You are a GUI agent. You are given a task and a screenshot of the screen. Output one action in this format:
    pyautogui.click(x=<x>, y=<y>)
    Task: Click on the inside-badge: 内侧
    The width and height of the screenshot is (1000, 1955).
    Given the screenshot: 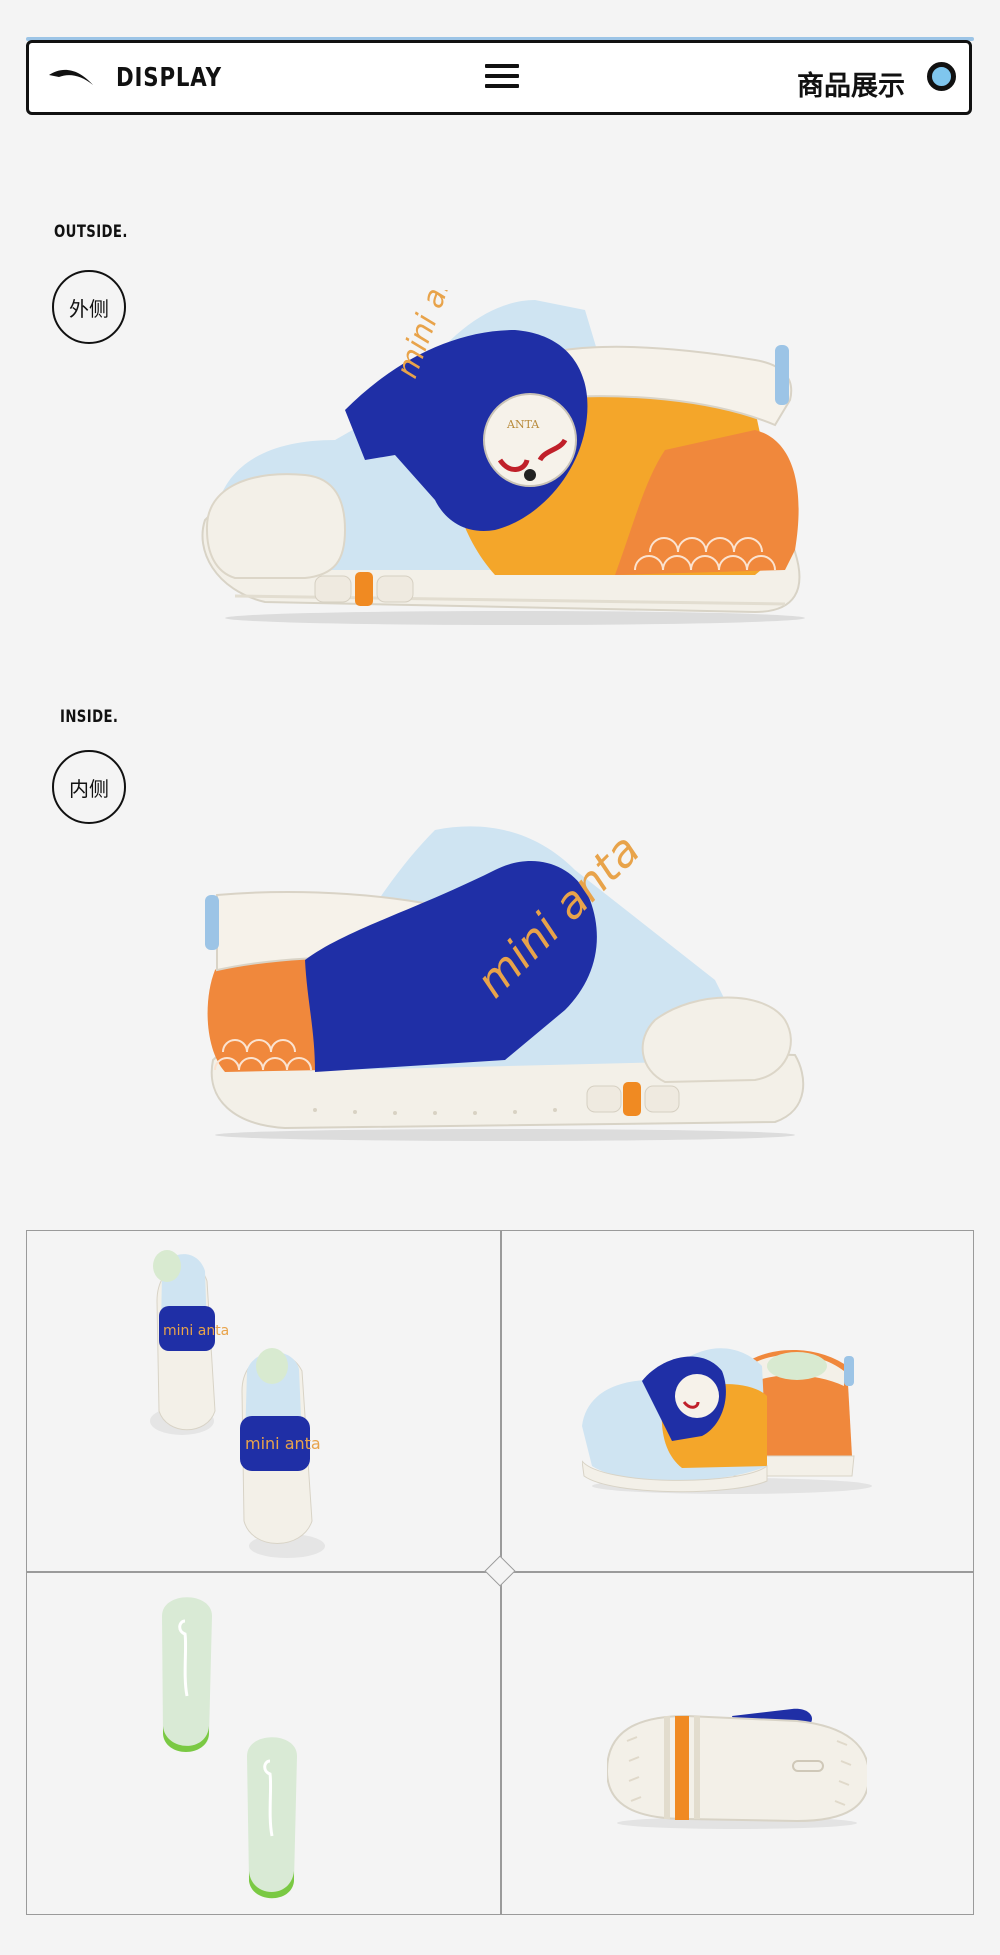 What is the action you would take?
    pyautogui.click(x=89, y=787)
    